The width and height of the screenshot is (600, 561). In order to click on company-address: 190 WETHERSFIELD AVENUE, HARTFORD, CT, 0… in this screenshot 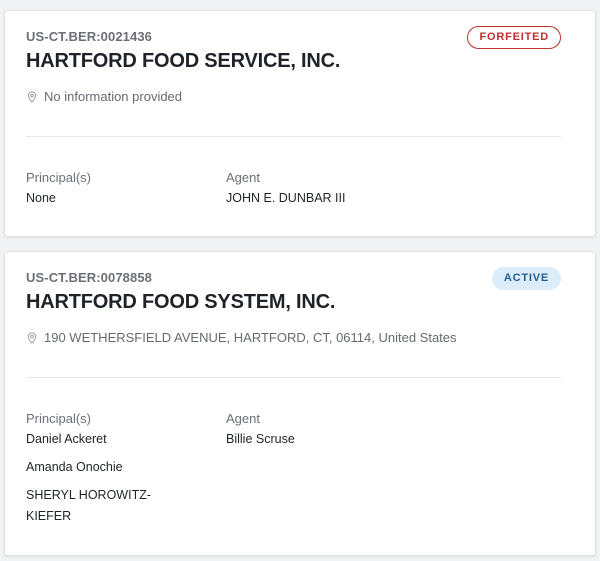, I will do `click(241, 337)`.